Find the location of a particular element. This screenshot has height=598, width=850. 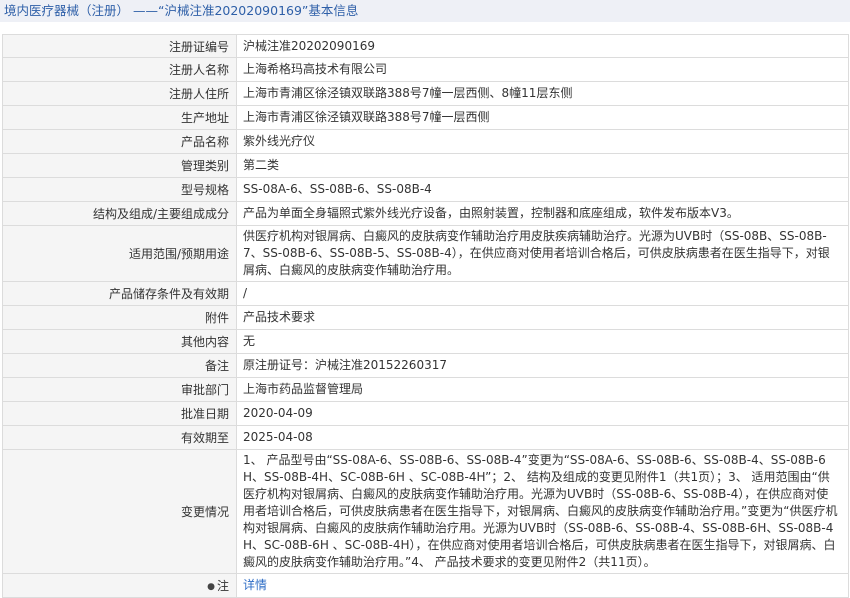

field-value: 上海市青浦区徐泾镇双联路388号7幢一层西侧 is located at coordinates (542, 117).